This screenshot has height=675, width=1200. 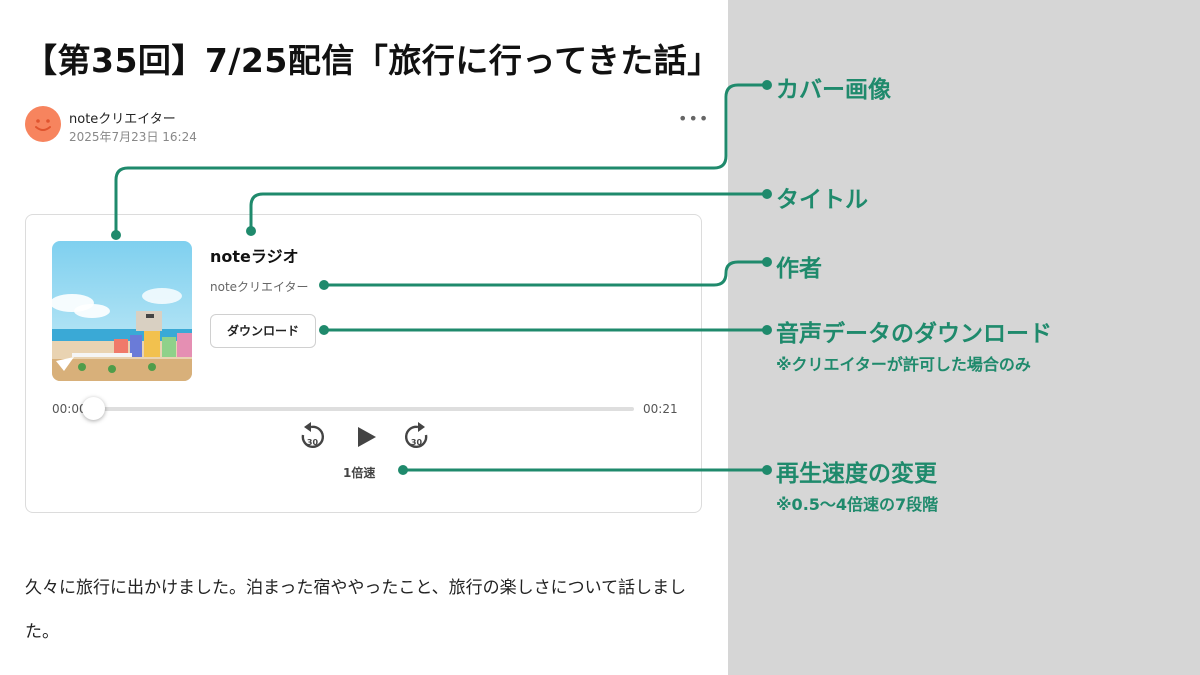 I want to click on annotation-download: 音声データのダウンロード, so click(x=914, y=334).